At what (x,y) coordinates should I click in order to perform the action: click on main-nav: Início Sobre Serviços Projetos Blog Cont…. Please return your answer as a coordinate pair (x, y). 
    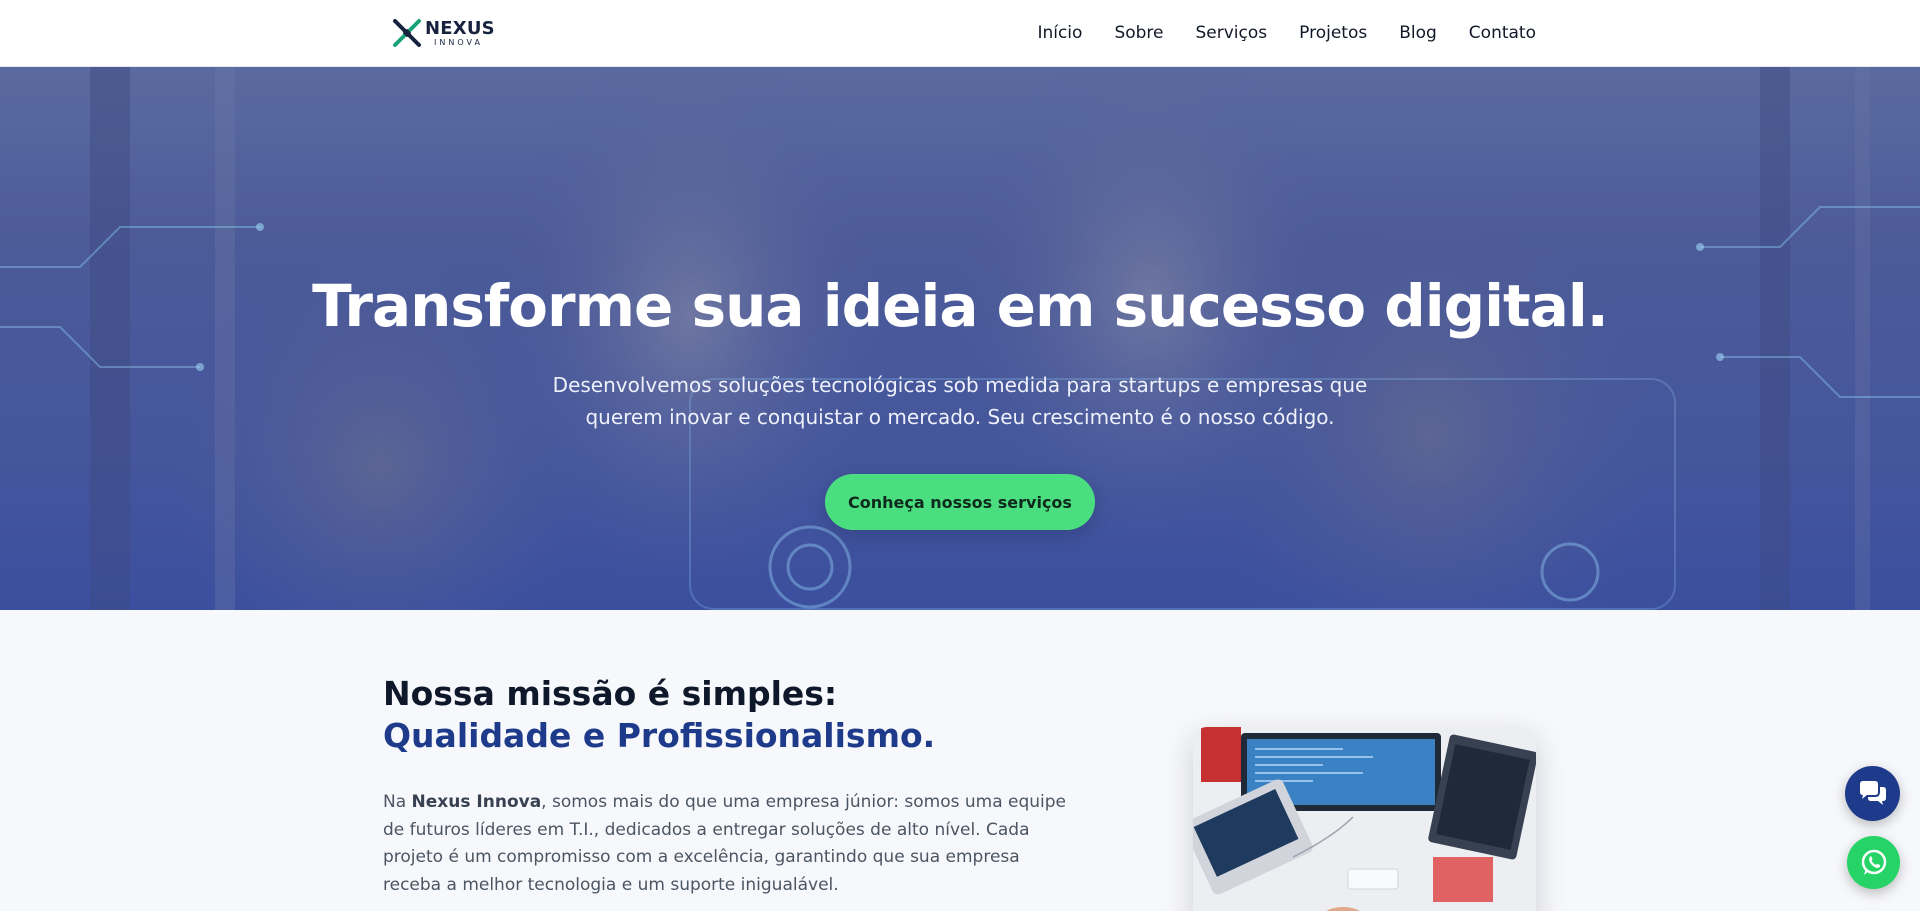
    Looking at the image, I should click on (1286, 33).